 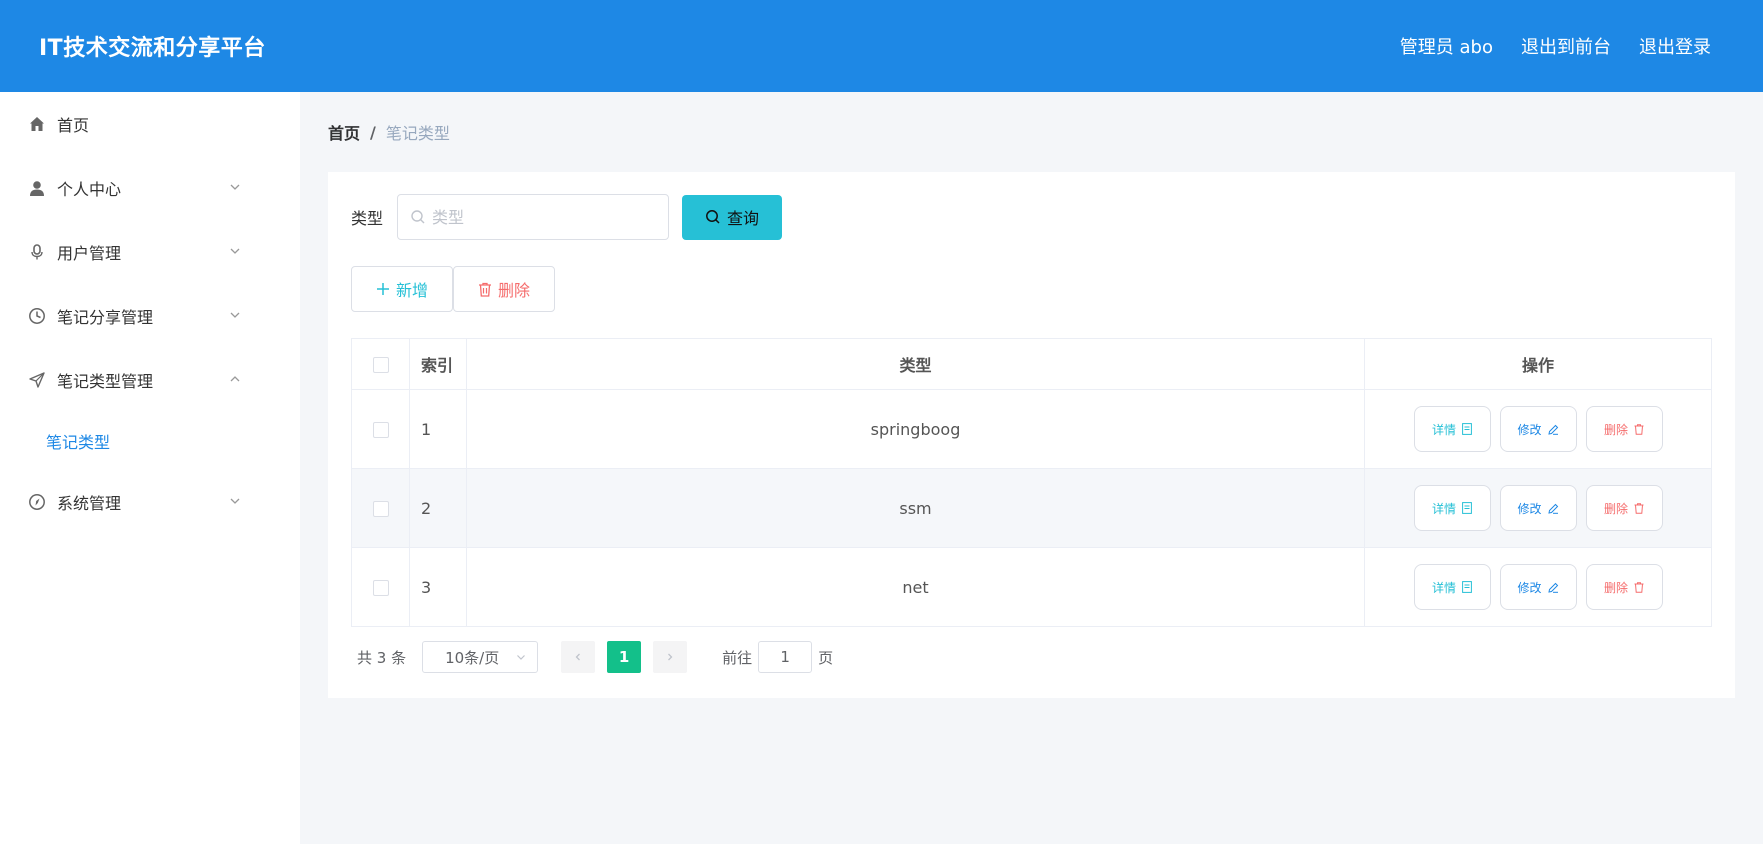 What do you see at coordinates (150, 124) in the screenshot?
I see `sidebar-item-home: 首页` at bounding box center [150, 124].